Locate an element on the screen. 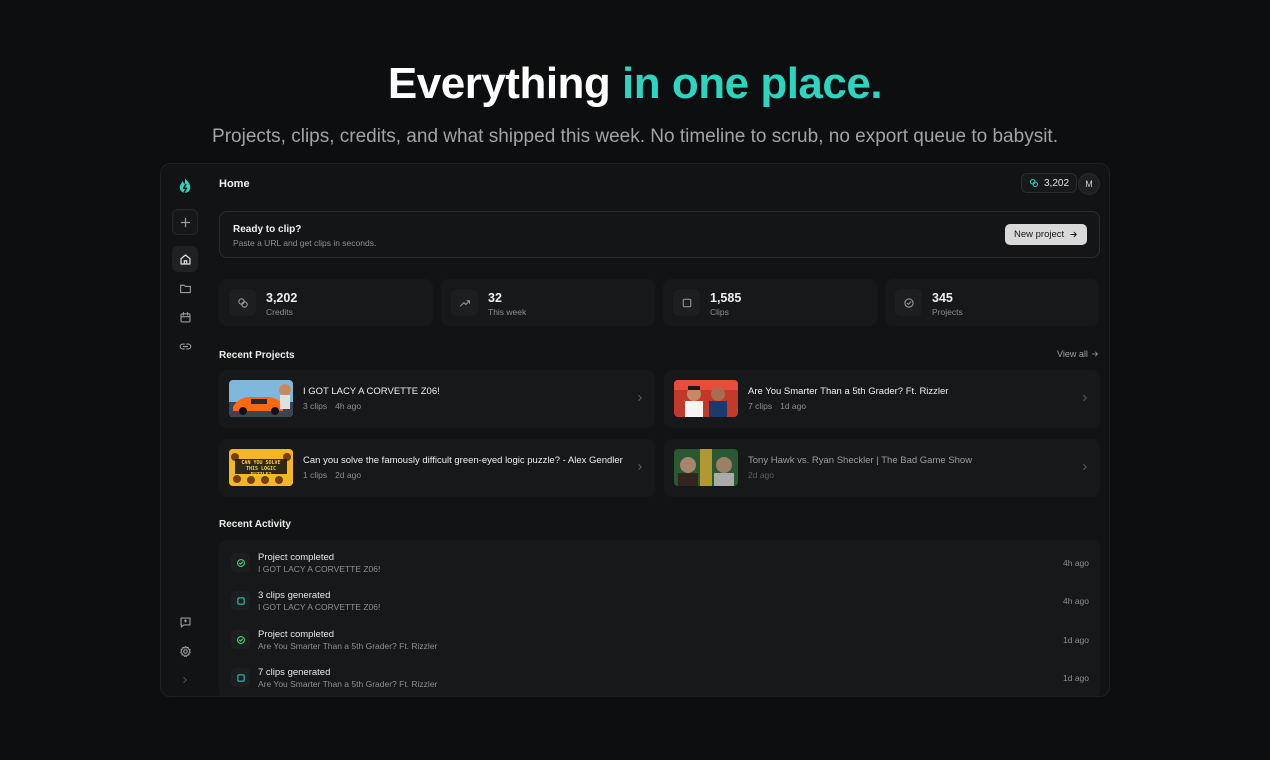  sidebar-item-home is located at coordinates (185, 259).